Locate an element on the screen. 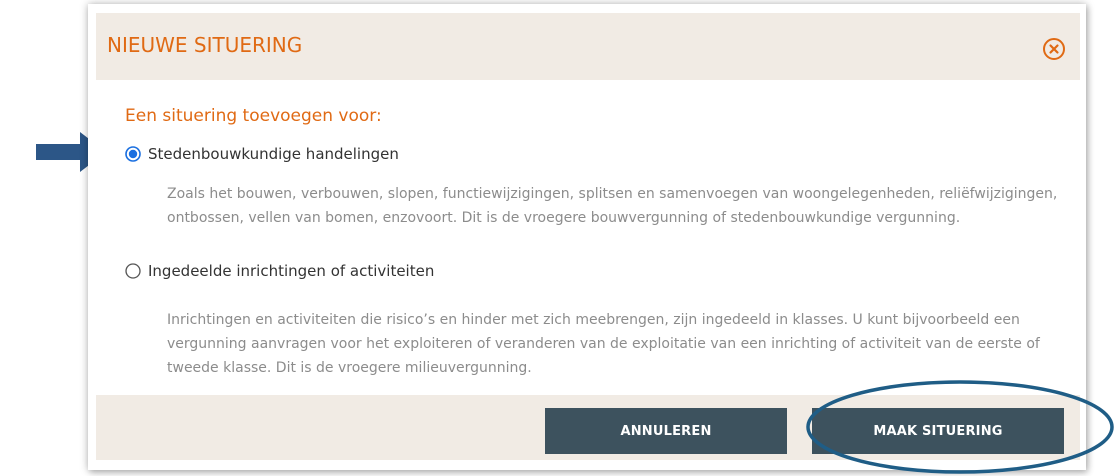  option-ingedeelde-inrichtingen: Ingedeelde inrichtingen of activiteiten is located at coordinates (279, 271).